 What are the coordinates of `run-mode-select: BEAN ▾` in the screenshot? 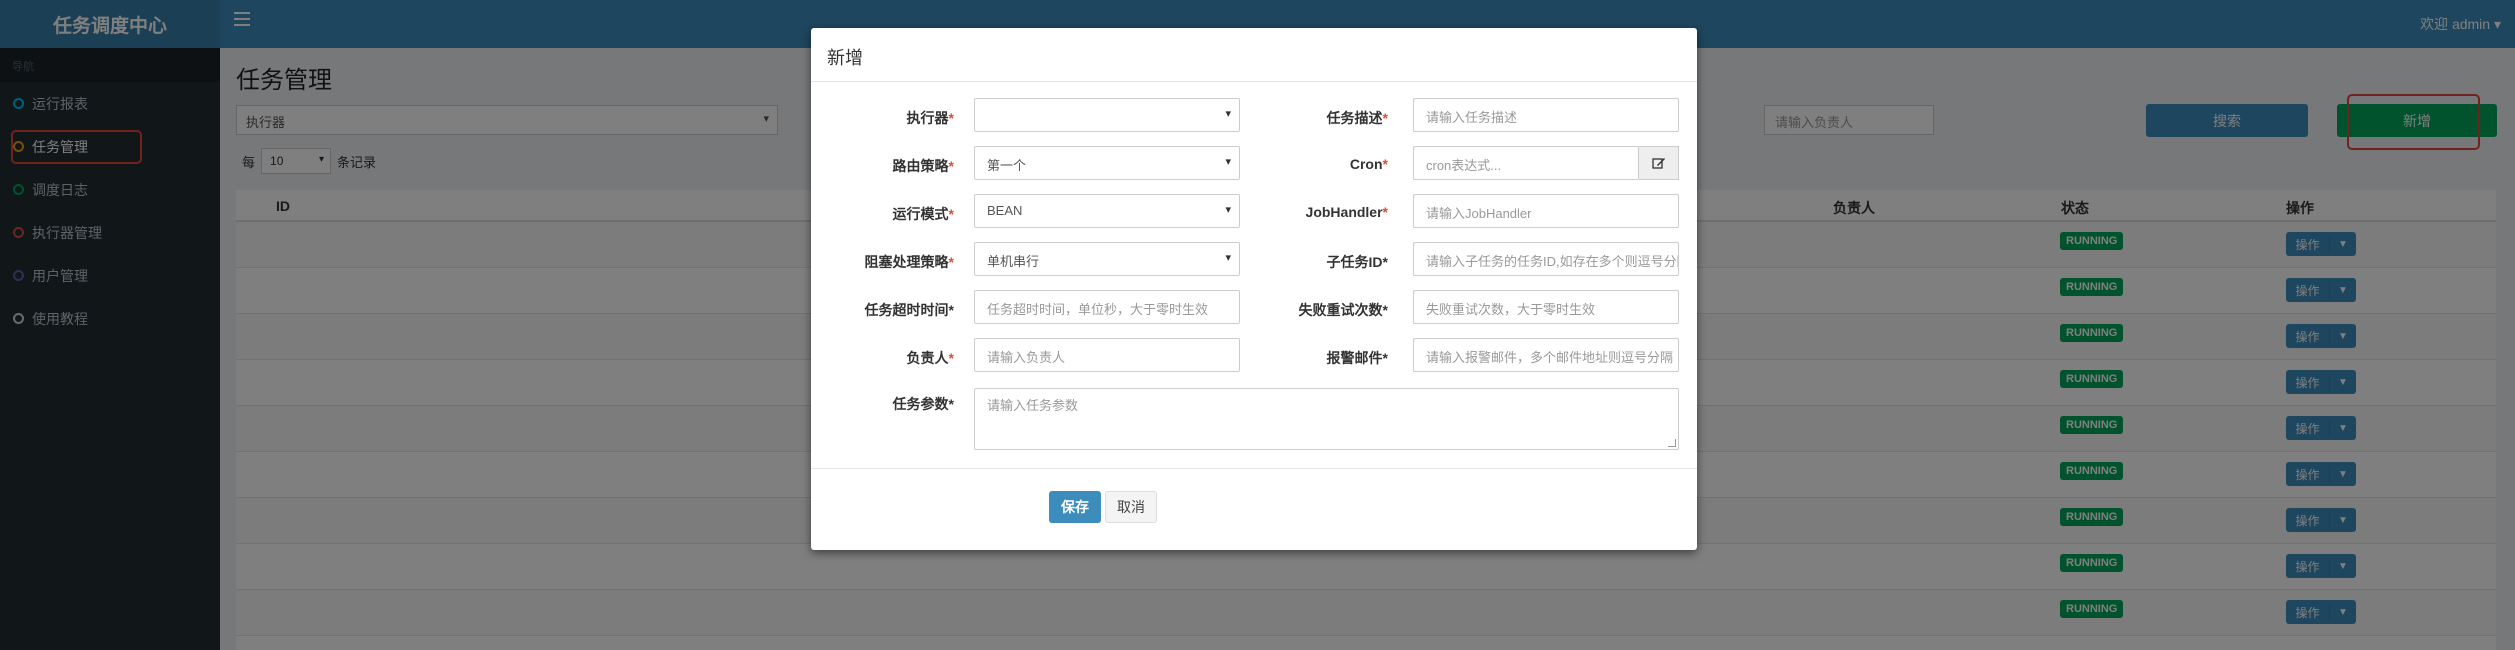 It's located at (1107, 211).